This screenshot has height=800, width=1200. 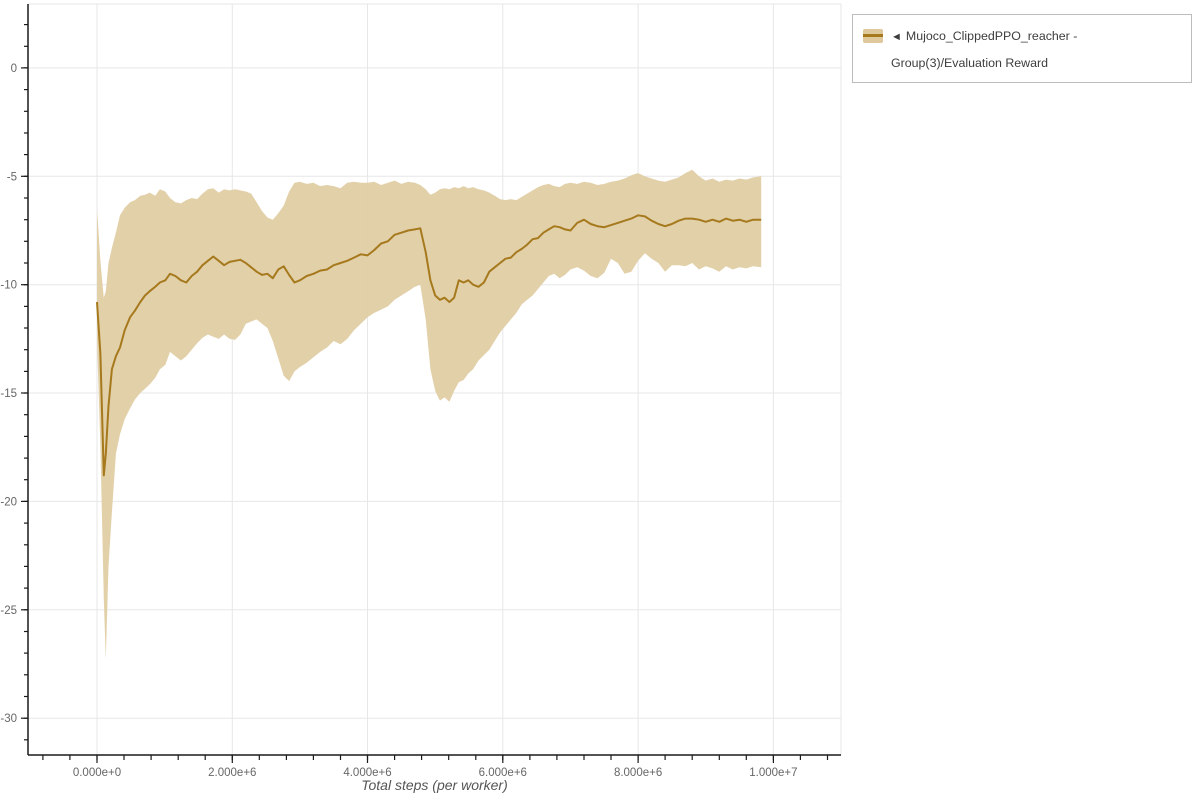 What do you see at coordinates (14, 69) in the screenshot?
I see `svg-text: 0` at bounding box center [14, 69].